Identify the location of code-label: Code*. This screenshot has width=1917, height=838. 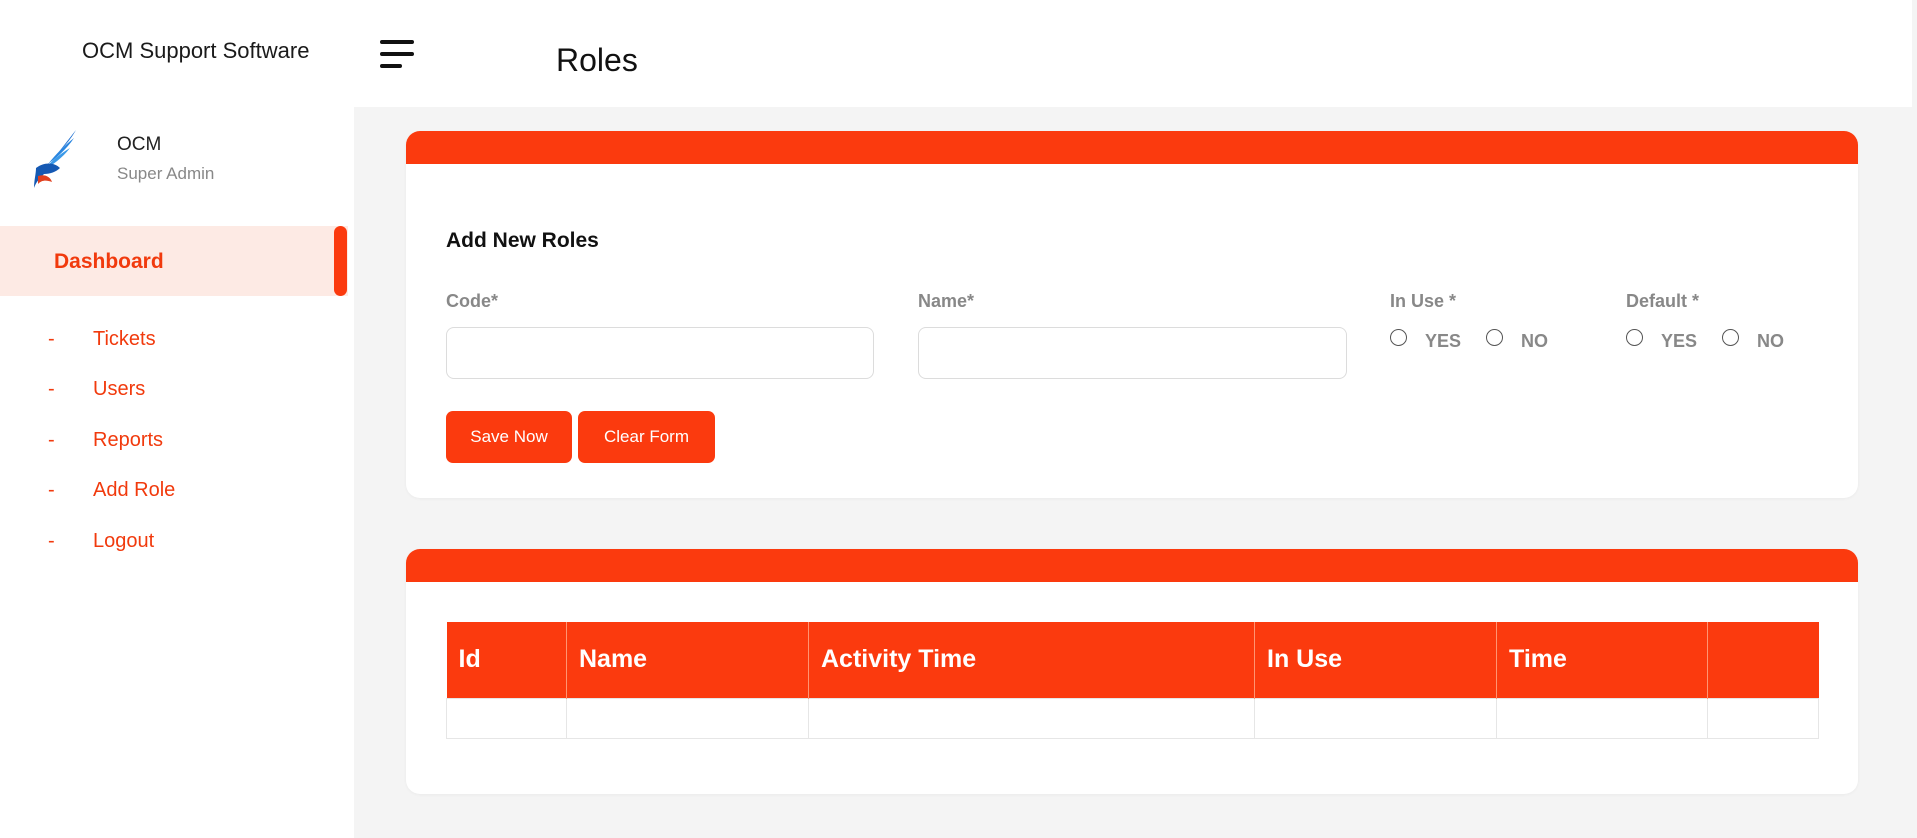
(472, 301).